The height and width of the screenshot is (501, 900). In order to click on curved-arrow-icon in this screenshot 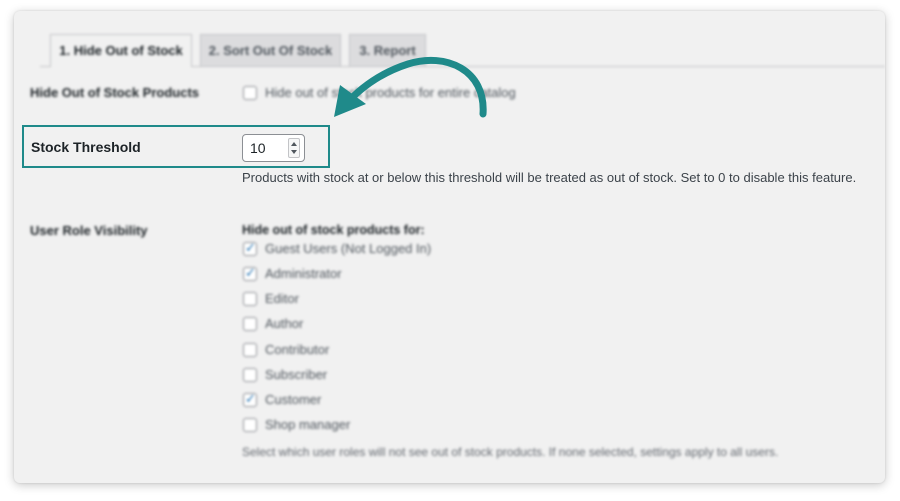, I will do `click(410, 87)`.